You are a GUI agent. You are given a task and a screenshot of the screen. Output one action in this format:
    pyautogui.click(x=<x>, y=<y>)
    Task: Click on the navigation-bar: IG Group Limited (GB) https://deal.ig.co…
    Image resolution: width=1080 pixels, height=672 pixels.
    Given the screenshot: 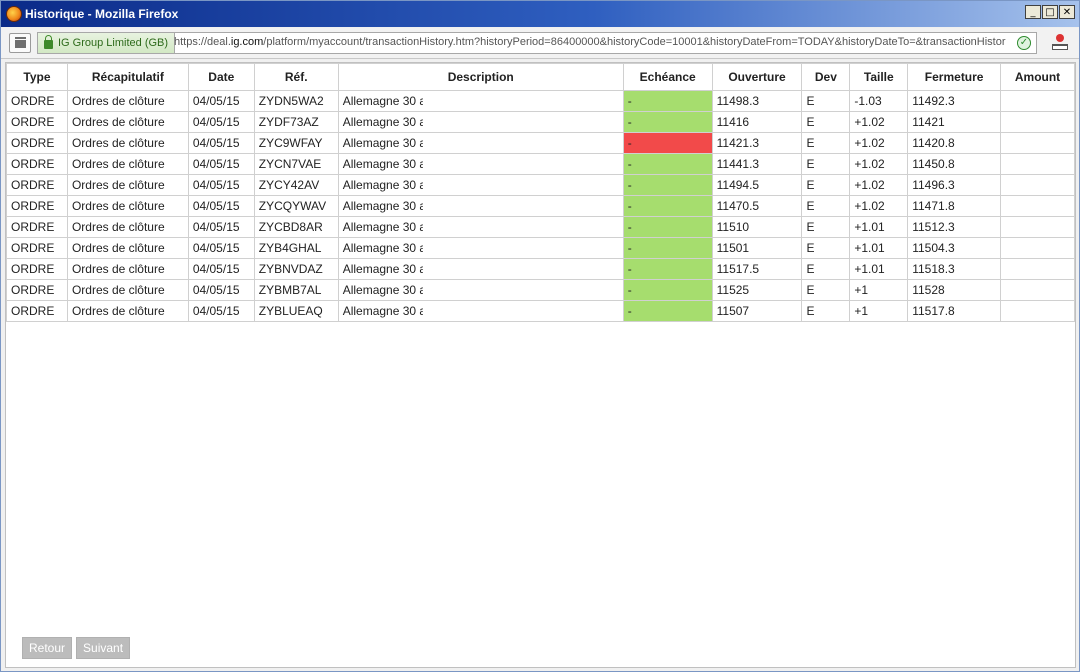 What is the action you would take?
    pyautogui.click(x=540, y=43)
    